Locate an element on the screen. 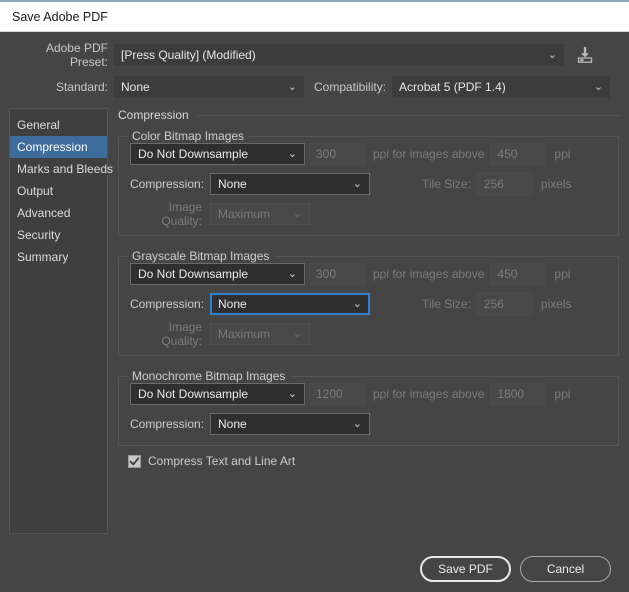 Image resolution: width=629 pixels, height=592 pixels. color-quality-value: Maximum is located at coordinates (244, 214).